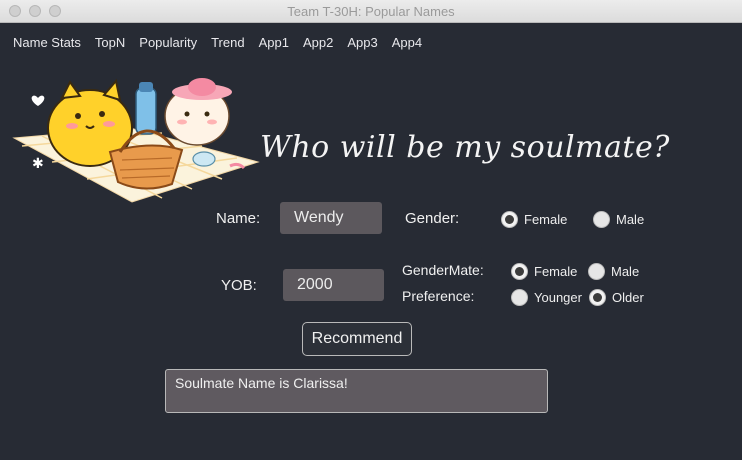  I want to click on title-bar: Team T-30H: Popular Names, so click(371, 11).